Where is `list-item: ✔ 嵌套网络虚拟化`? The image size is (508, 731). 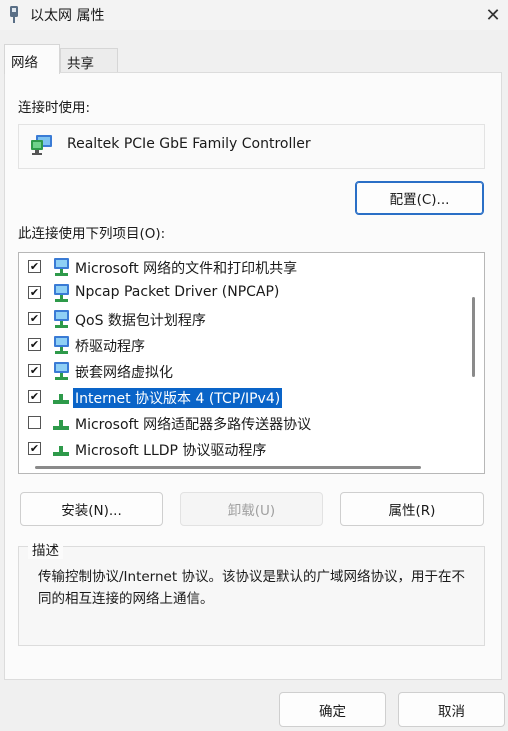
list-item: ✔ 嵌套网络虚拟化 is located at coordinates (244, 371).